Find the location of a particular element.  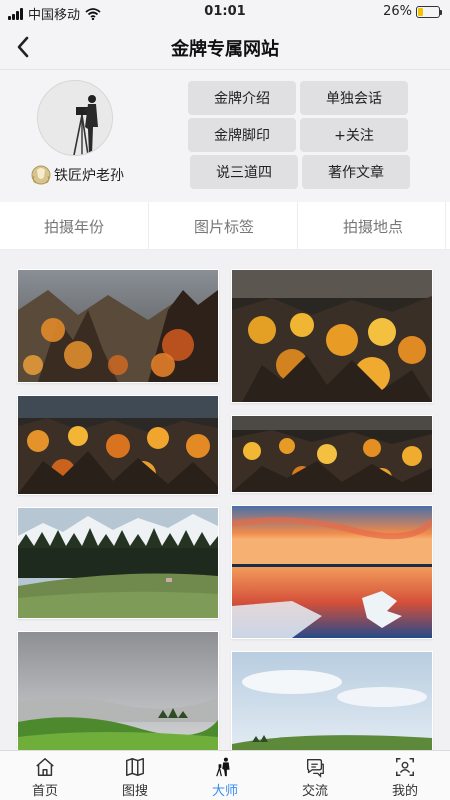

nav-bar: 金牌专属网站 is located at coordinates (225, 47).